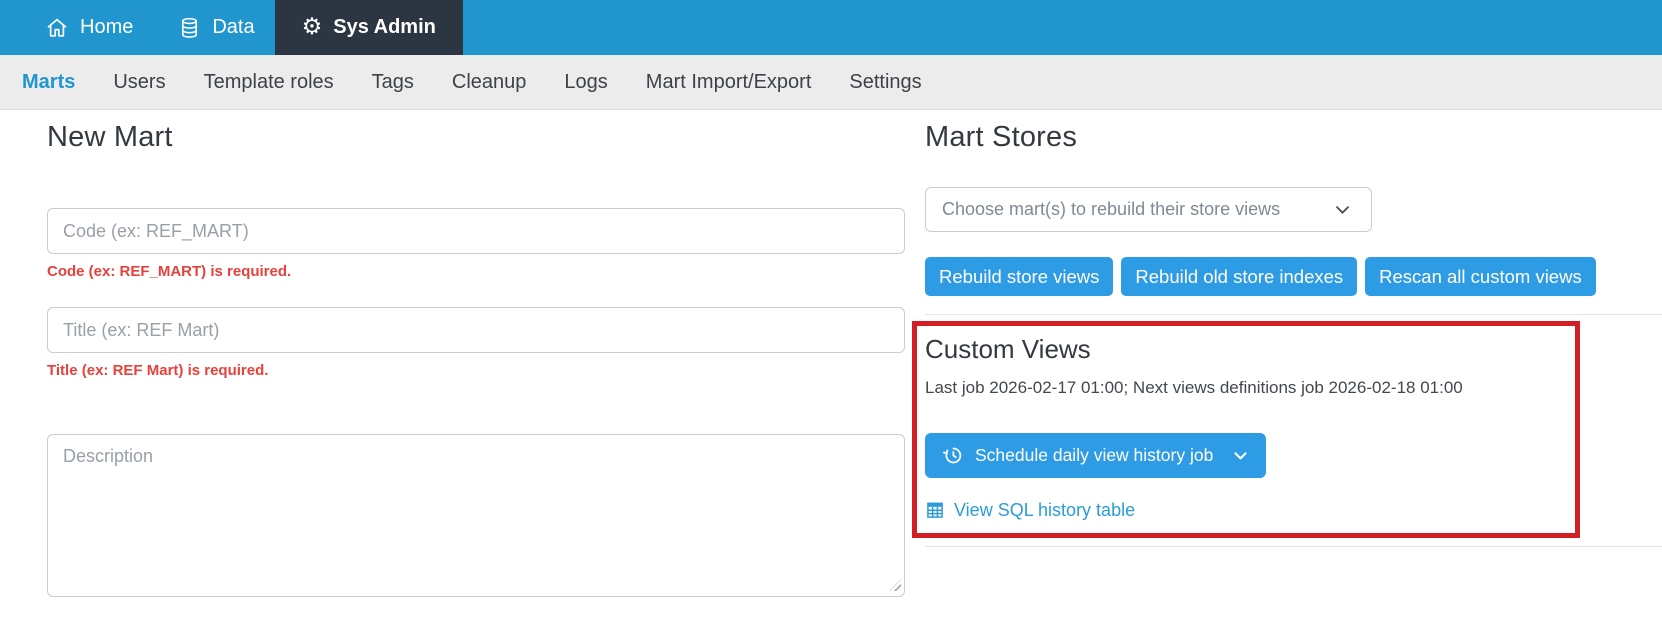 This screenshot has width=1662, height=618. What do you see at coordinates (476, 231) in the screenshot?
I see `code-input` at bounding box center [476, 231].